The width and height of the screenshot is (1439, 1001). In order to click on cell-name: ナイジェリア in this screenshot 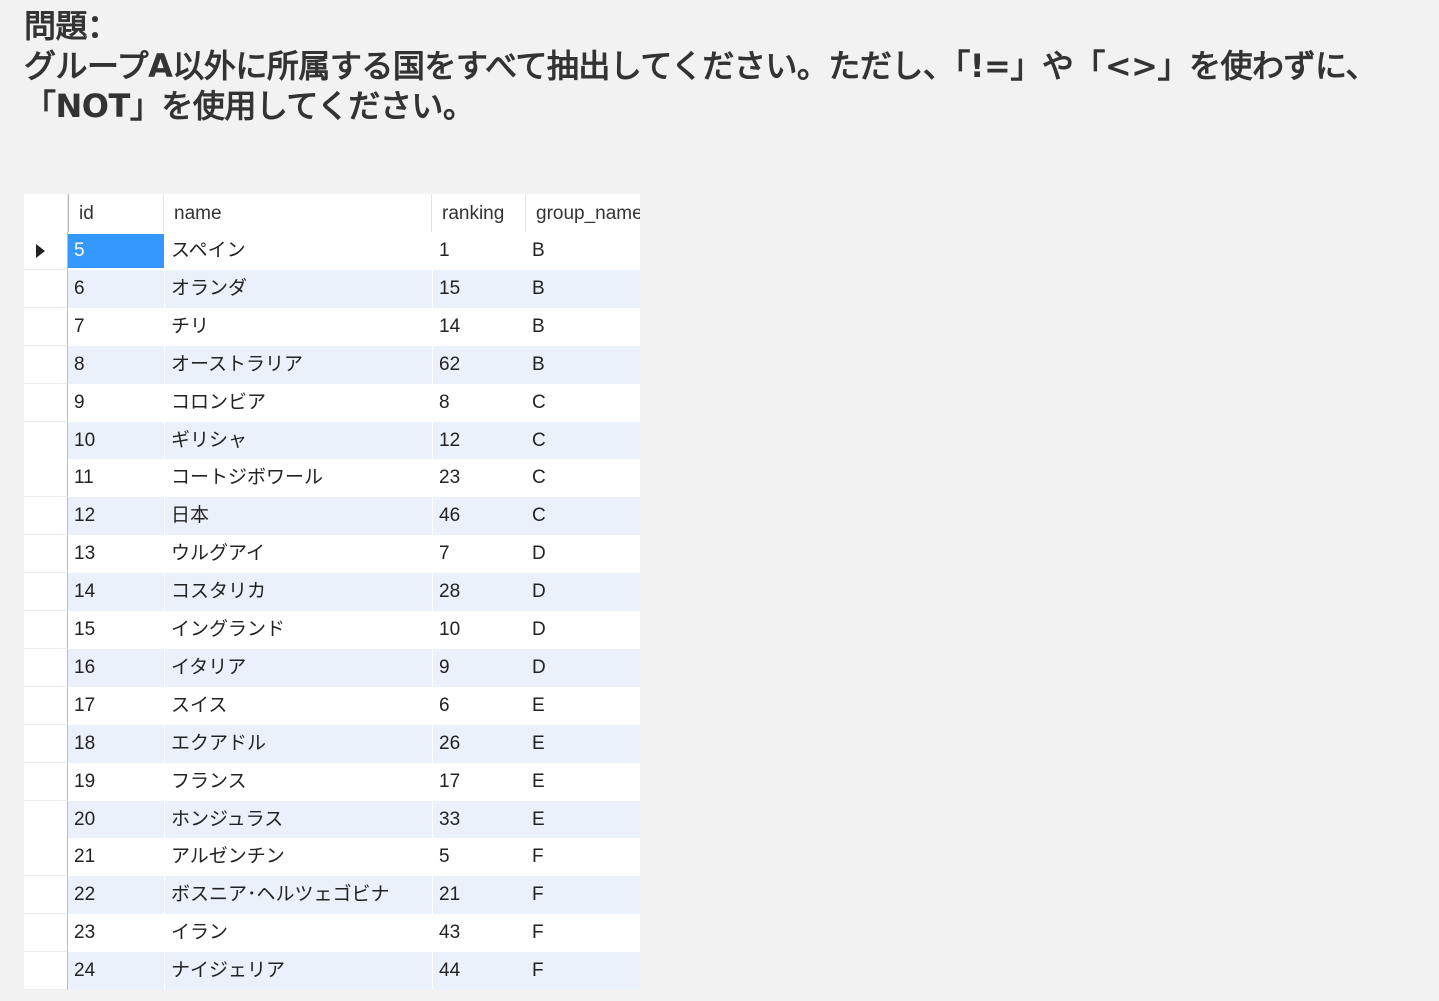, I will do `click(298, 971)`.